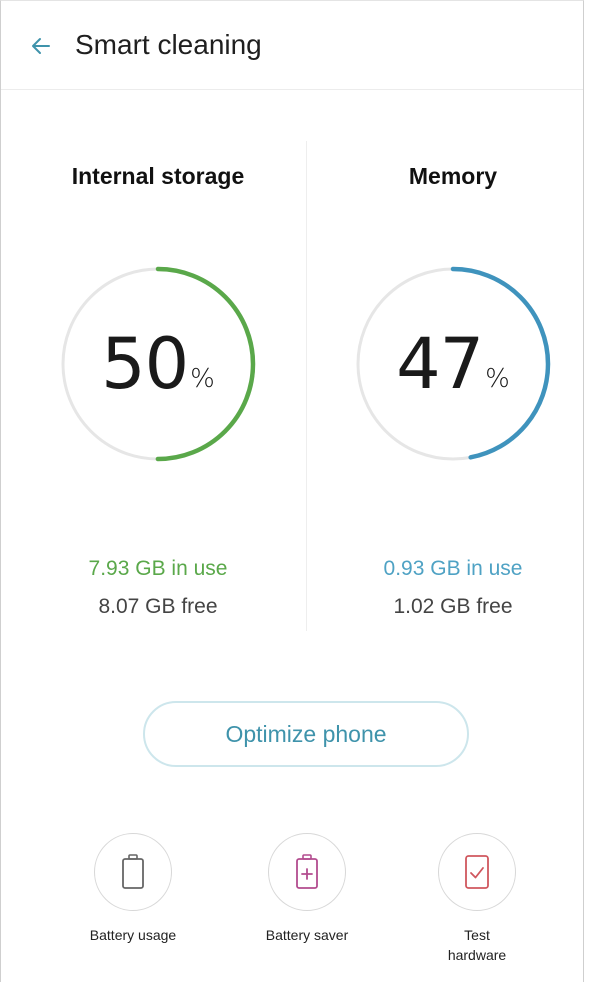  Describe the element at coordinates (306, 386) in the screenshot. I see `panel-divider` at that location.